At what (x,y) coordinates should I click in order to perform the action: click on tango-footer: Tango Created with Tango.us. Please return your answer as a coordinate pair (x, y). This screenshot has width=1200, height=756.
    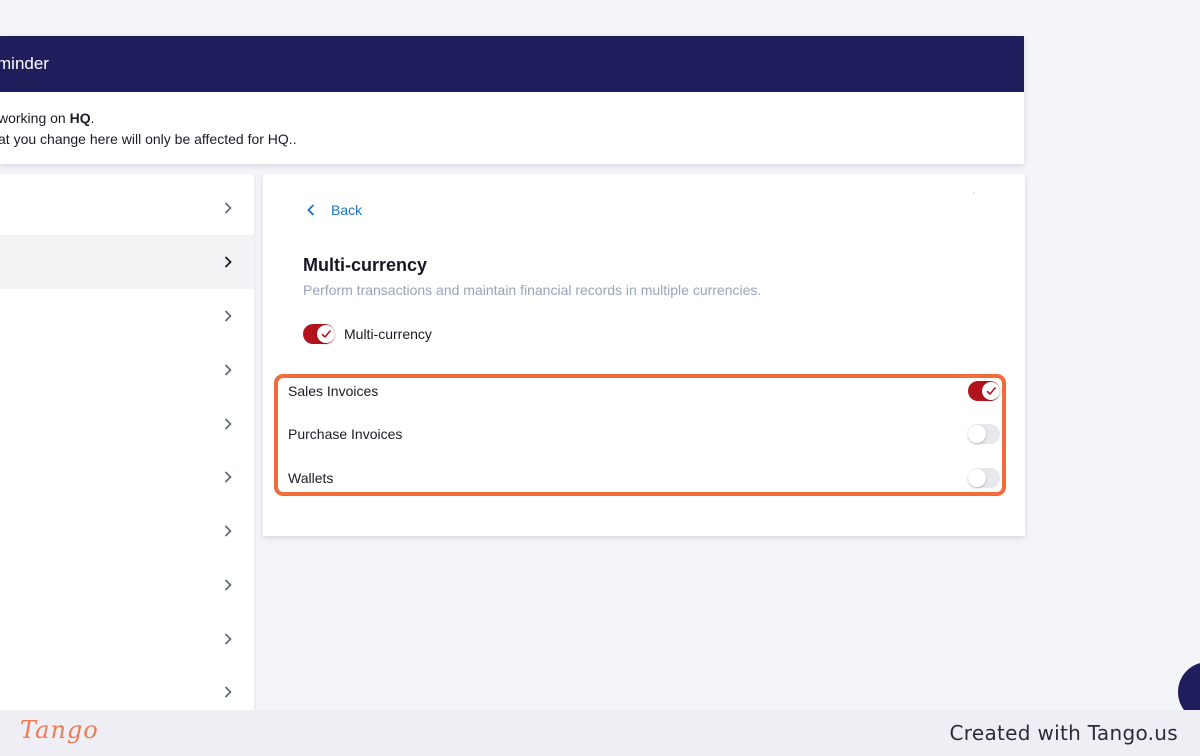
    Looking at the image, I should click on (600, 733).